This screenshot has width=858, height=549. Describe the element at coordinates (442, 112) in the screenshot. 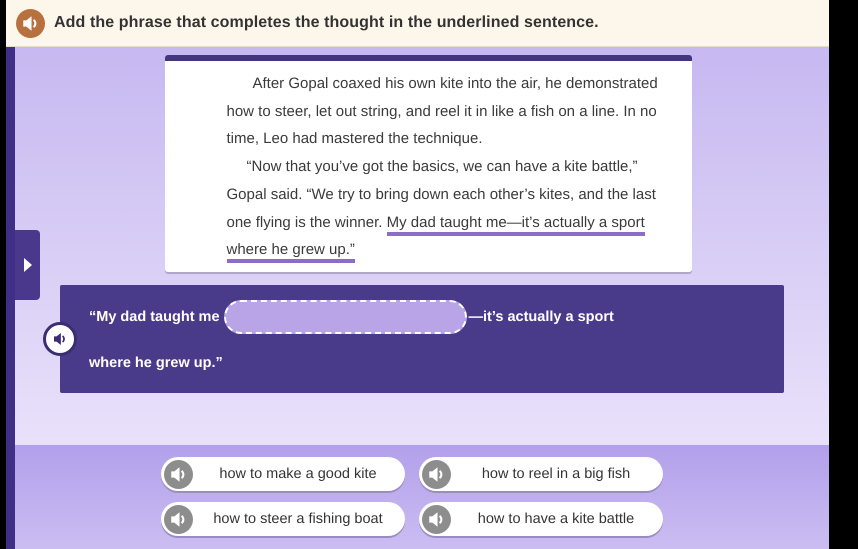

I see `passage-paragraph: After Gopal coaxed his own kite into the air, he demonstrated how to steer, let out string, and reel it in like a fish on a line. In no time, Leo had mastered the technique.` at that location.